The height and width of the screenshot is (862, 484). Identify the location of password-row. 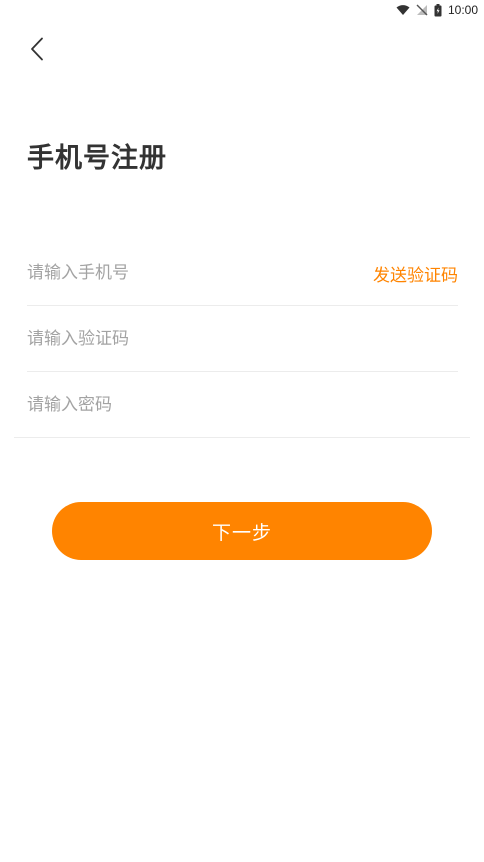
(242, 405).